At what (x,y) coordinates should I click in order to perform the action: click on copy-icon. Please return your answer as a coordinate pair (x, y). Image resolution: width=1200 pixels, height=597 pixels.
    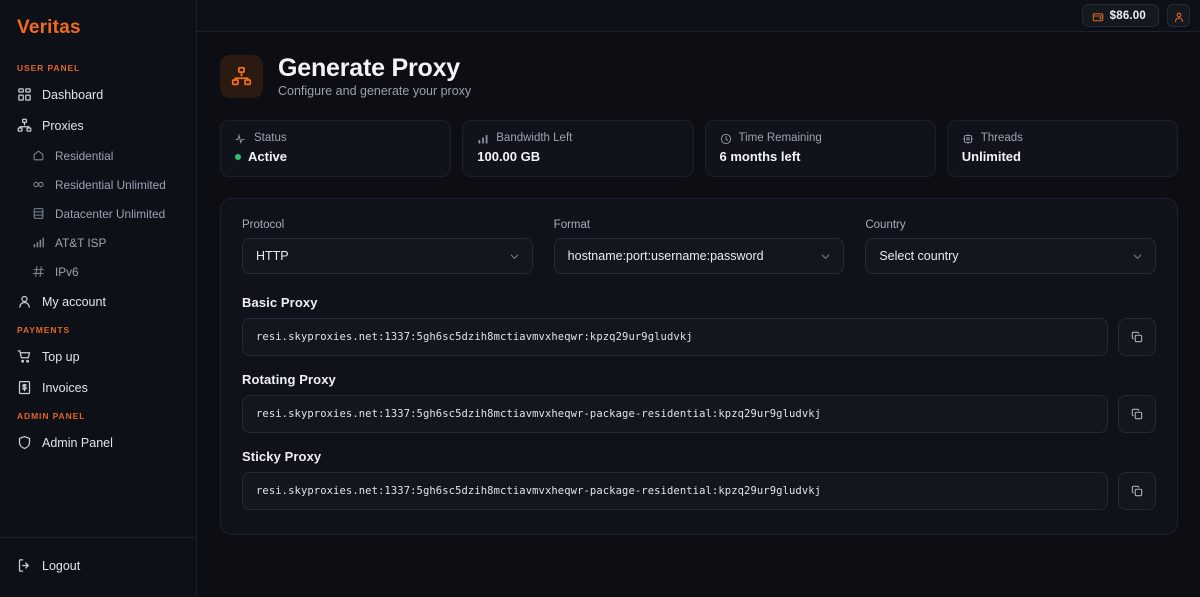
    Looking at the image, I should click on (1137, 414).